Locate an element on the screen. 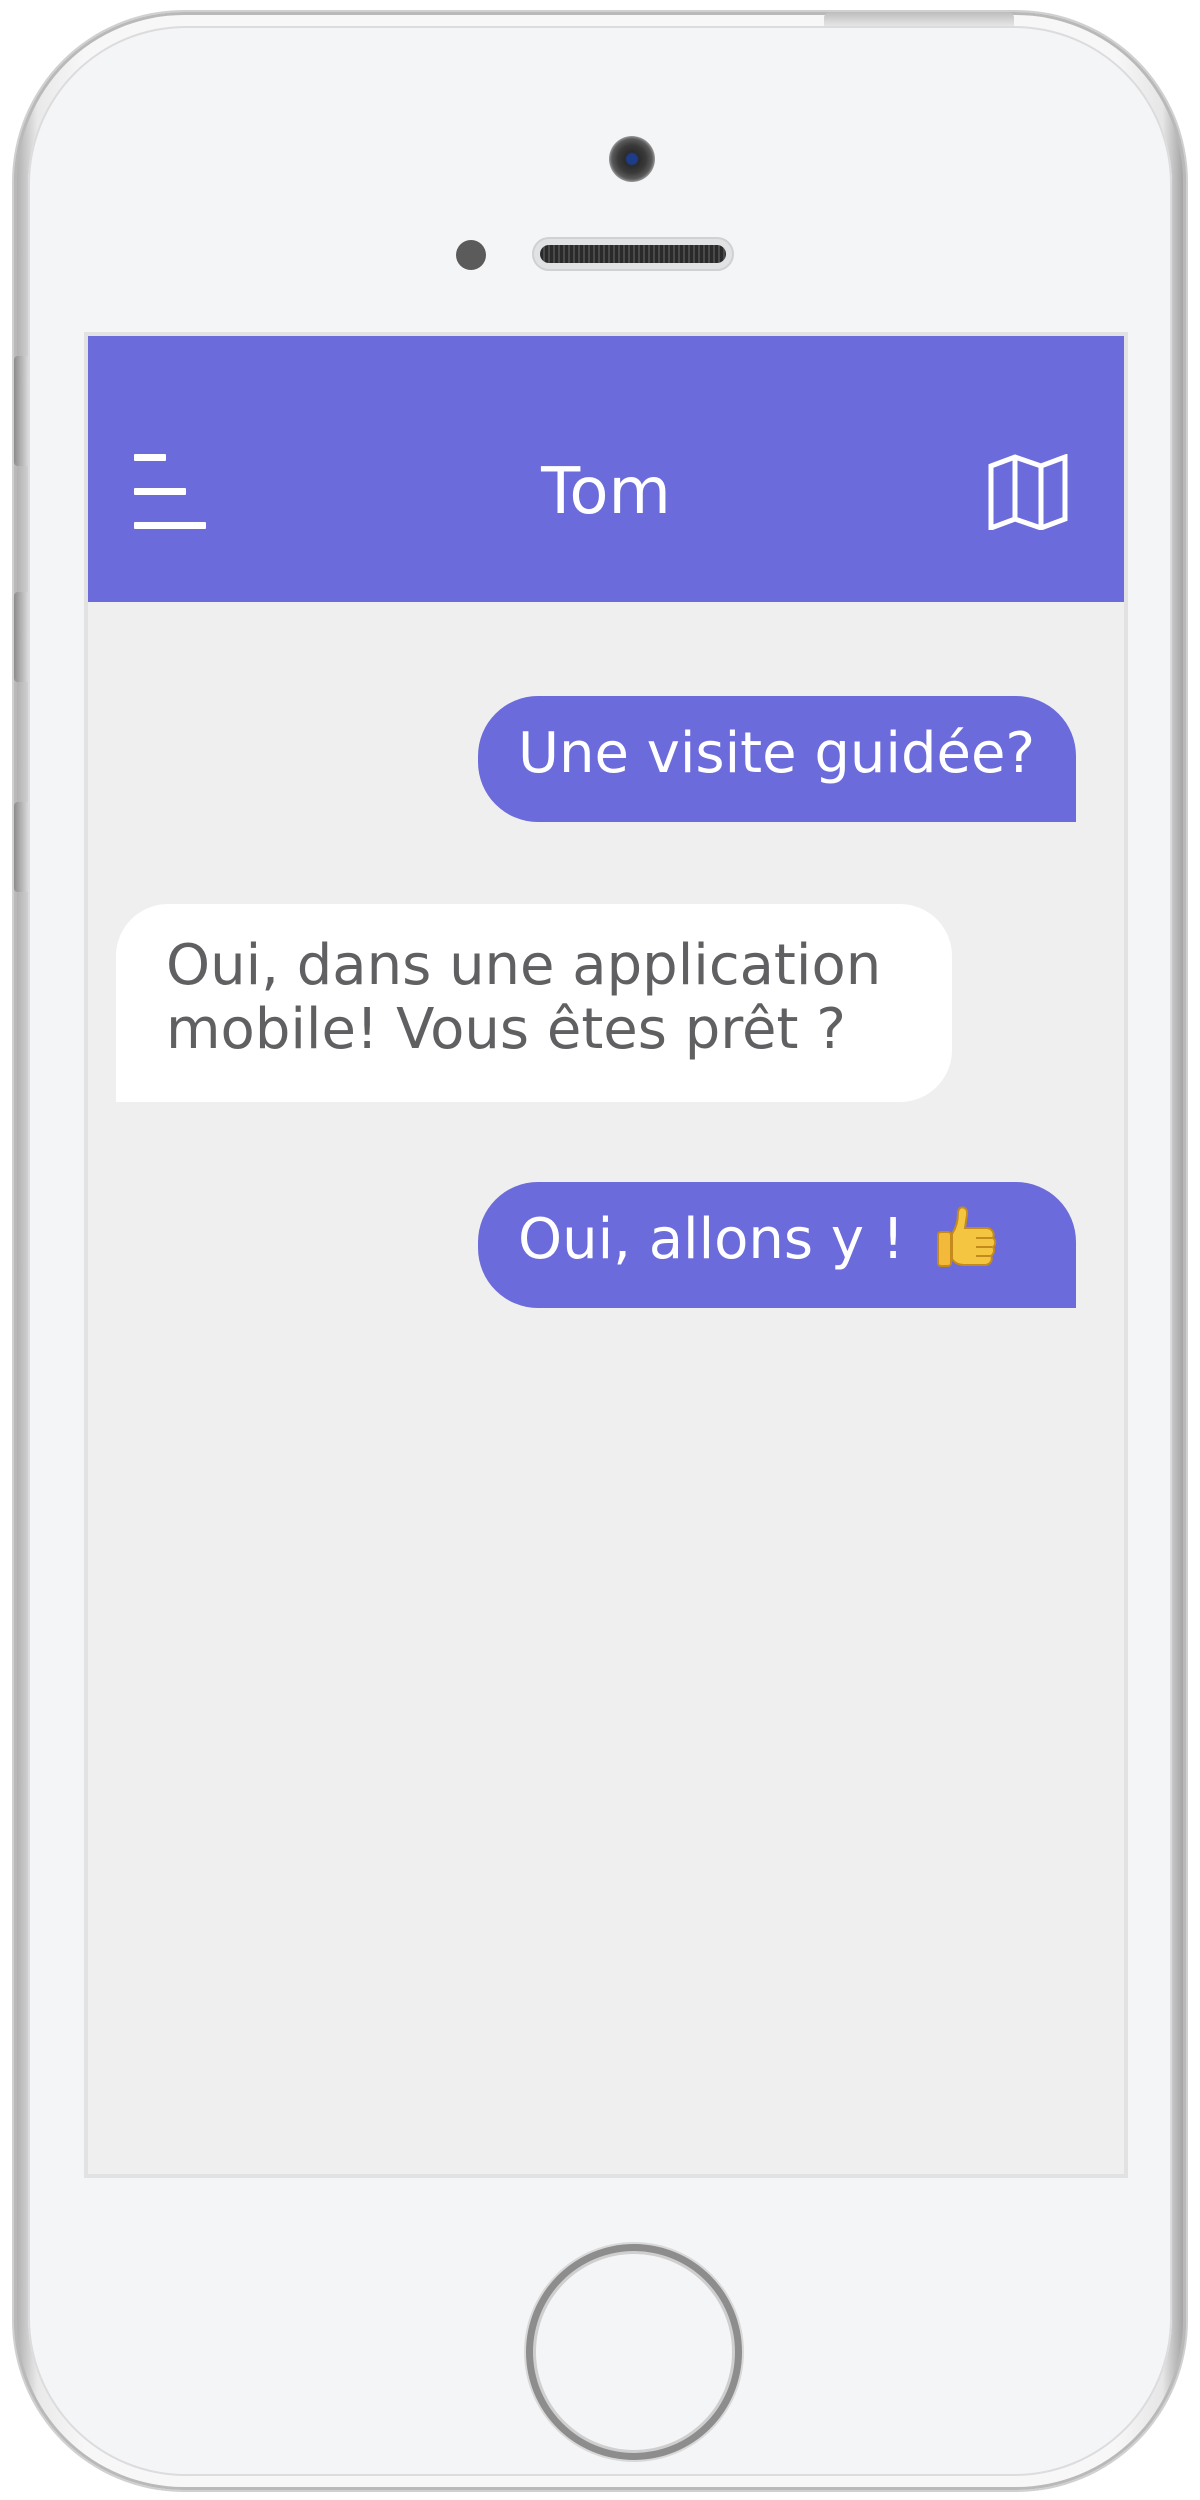  front-camera is located at coordinates (632, 159).